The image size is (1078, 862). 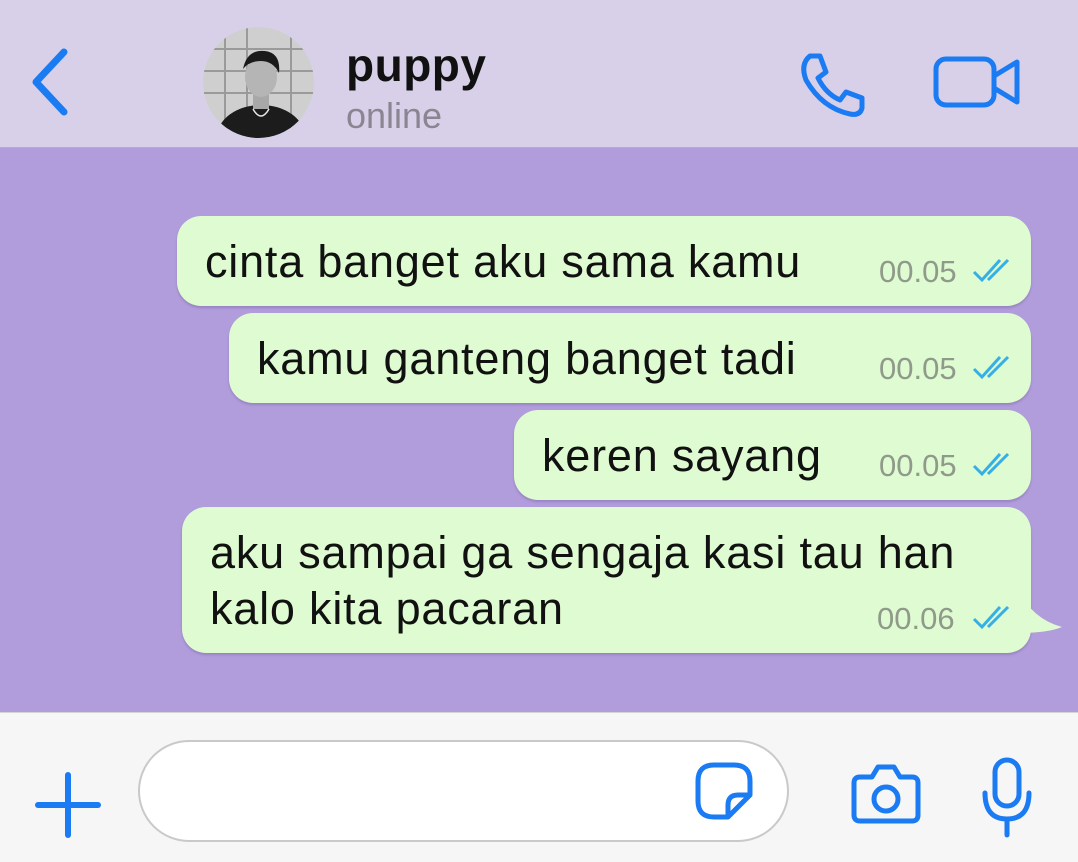 I want to click on plus-icon, so click(x=68, y=805).